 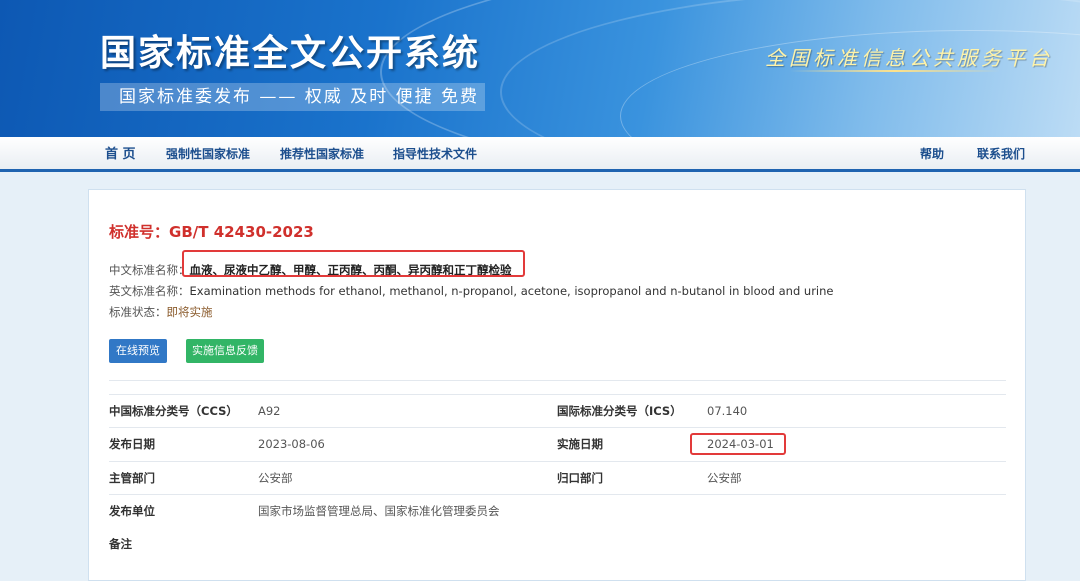 I want to click on cn-name-highlight-box, so click(x=353, y=263).